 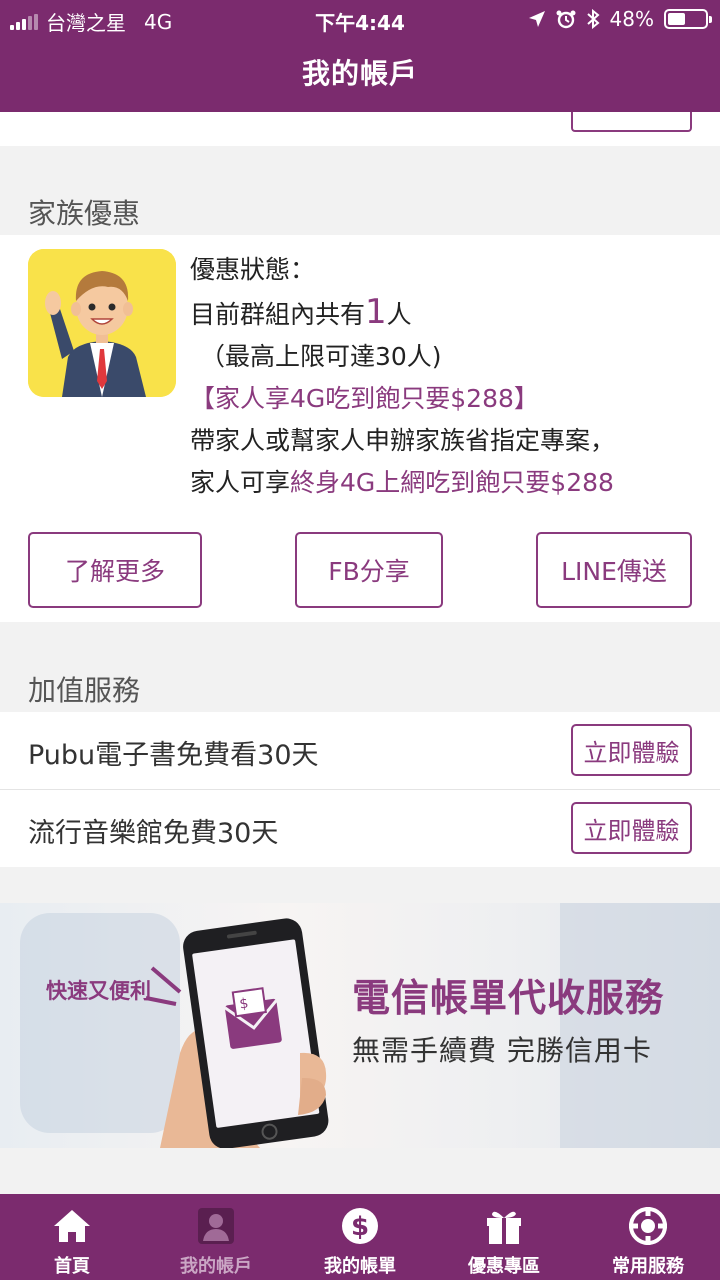 What do you see at coordinates (84, 690) in the screenshot?
I see `value-added-section-title: 加值服務` at bounding box center [84, 690].